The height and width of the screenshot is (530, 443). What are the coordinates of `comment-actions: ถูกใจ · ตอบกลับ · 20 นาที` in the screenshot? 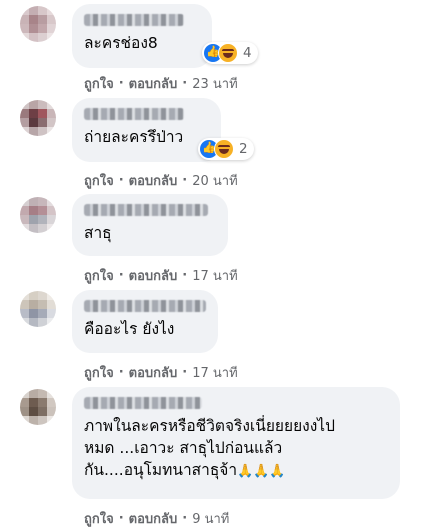 It's located at (161, 180).